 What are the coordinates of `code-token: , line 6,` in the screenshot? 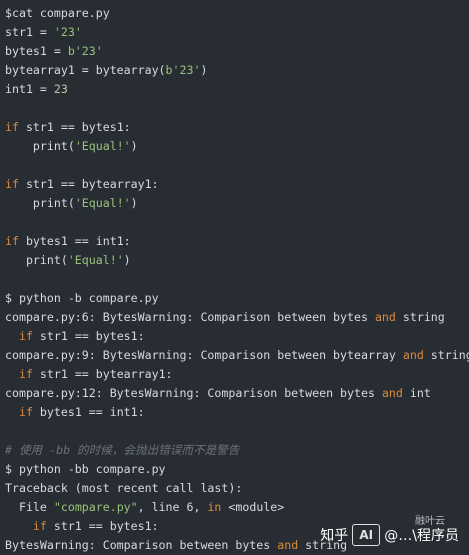 It's located at (172, 507).